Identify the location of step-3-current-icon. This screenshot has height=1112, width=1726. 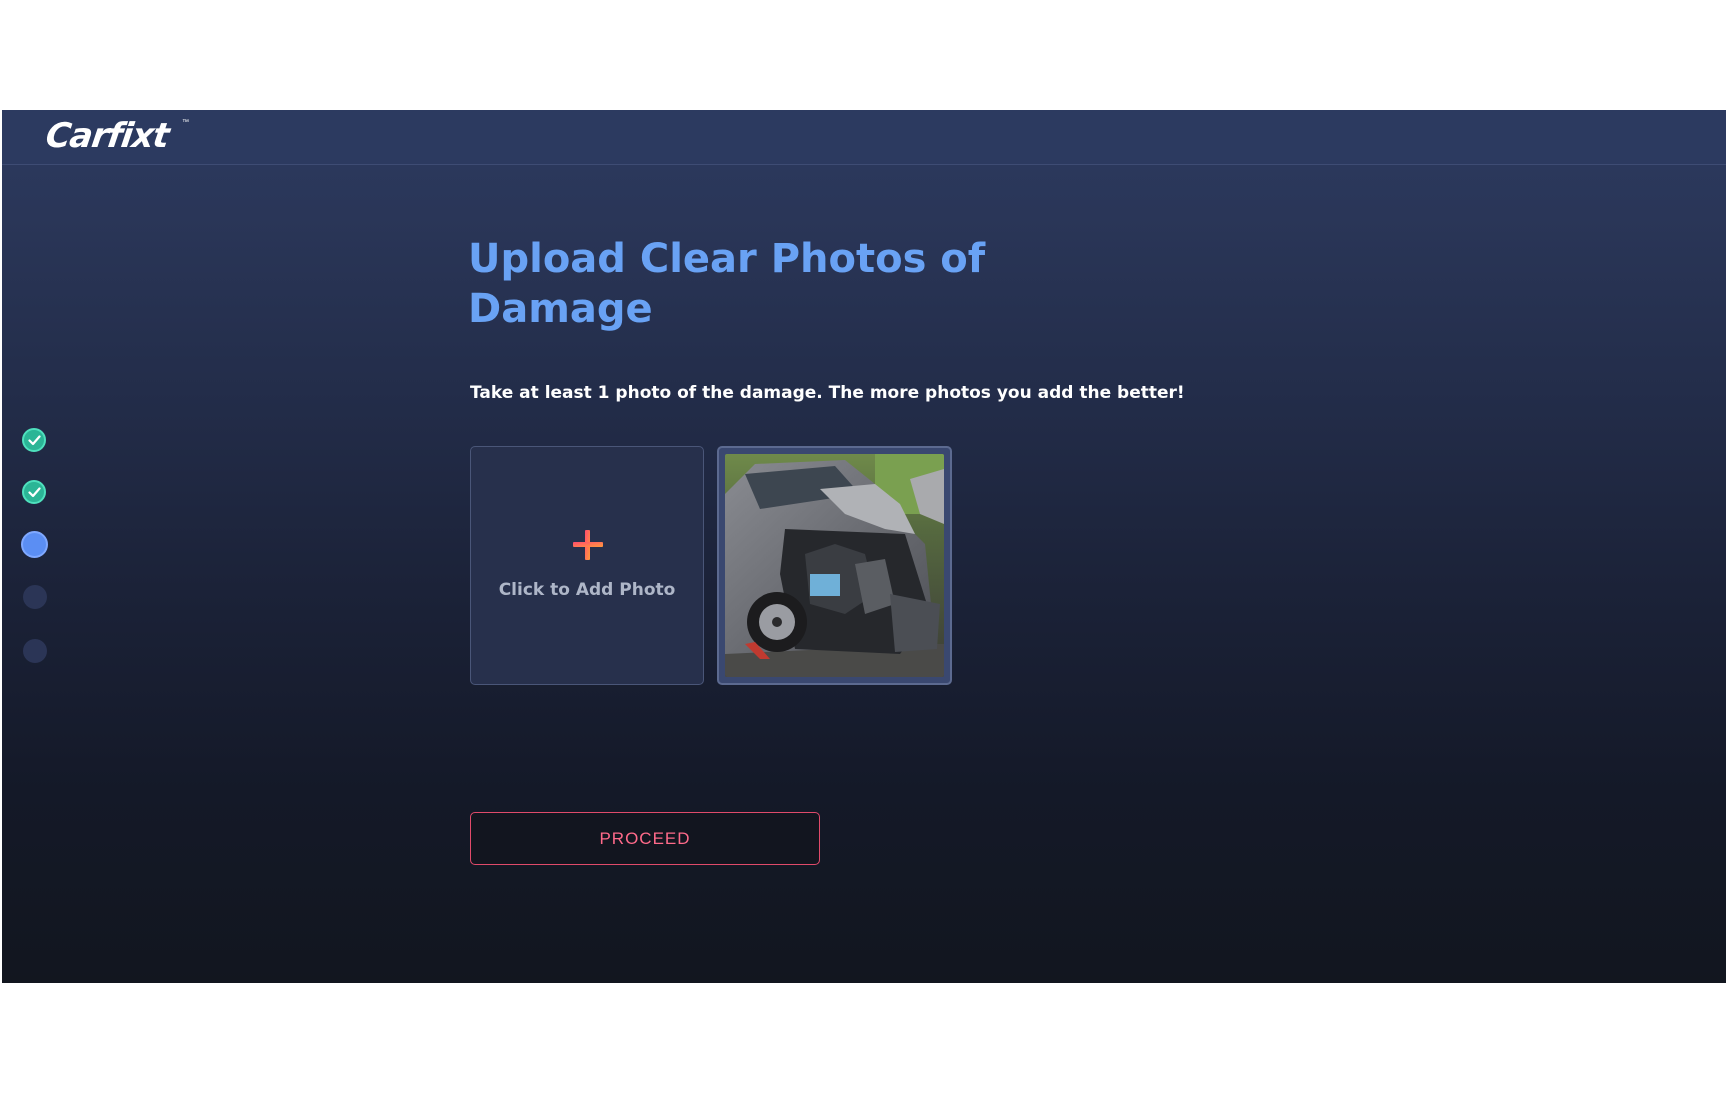
(34, 544).